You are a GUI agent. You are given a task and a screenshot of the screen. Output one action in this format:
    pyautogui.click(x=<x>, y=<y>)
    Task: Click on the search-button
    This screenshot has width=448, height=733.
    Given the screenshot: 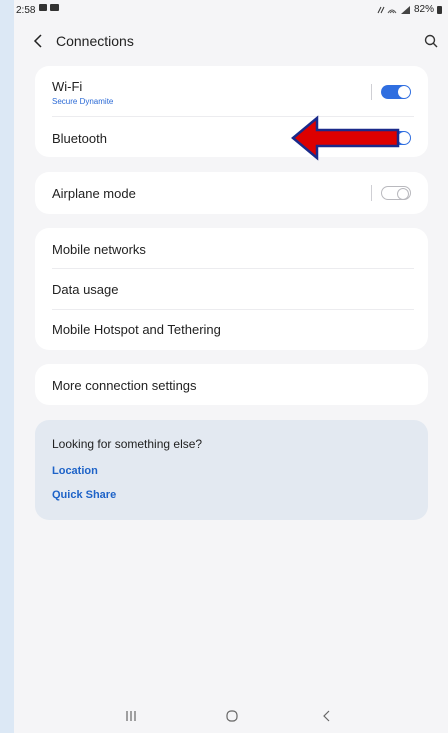 What is the action you would take?
    pyautogui.click(x=431, y=41)
    